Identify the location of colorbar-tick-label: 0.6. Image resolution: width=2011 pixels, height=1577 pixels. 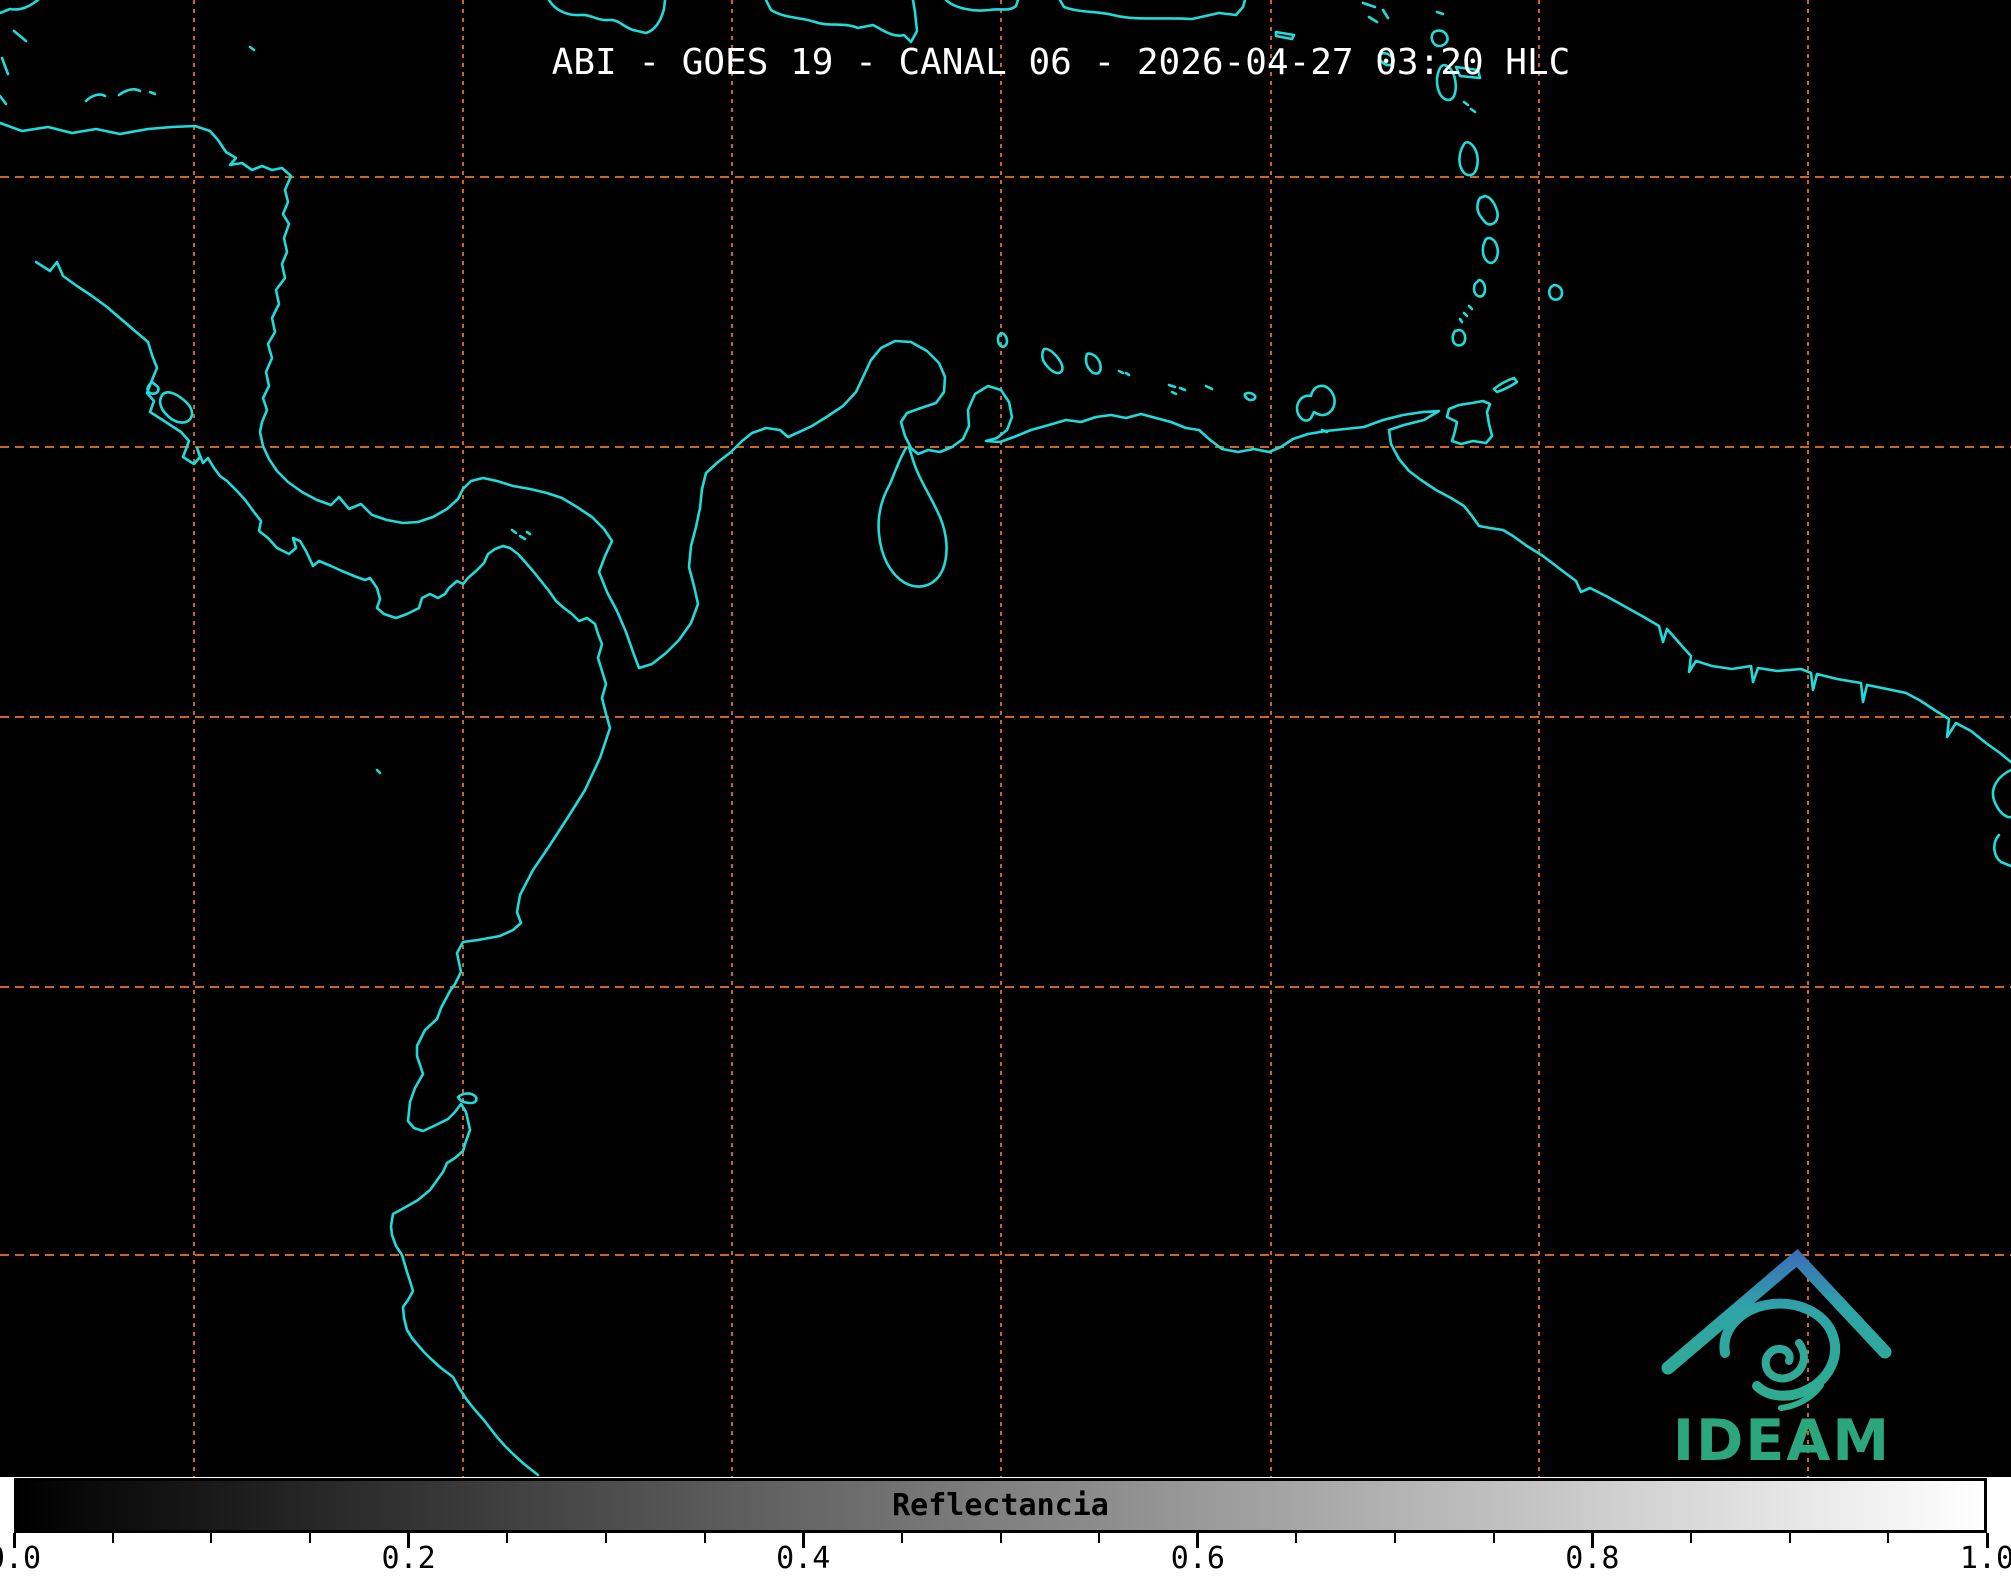
(1197, 1558).